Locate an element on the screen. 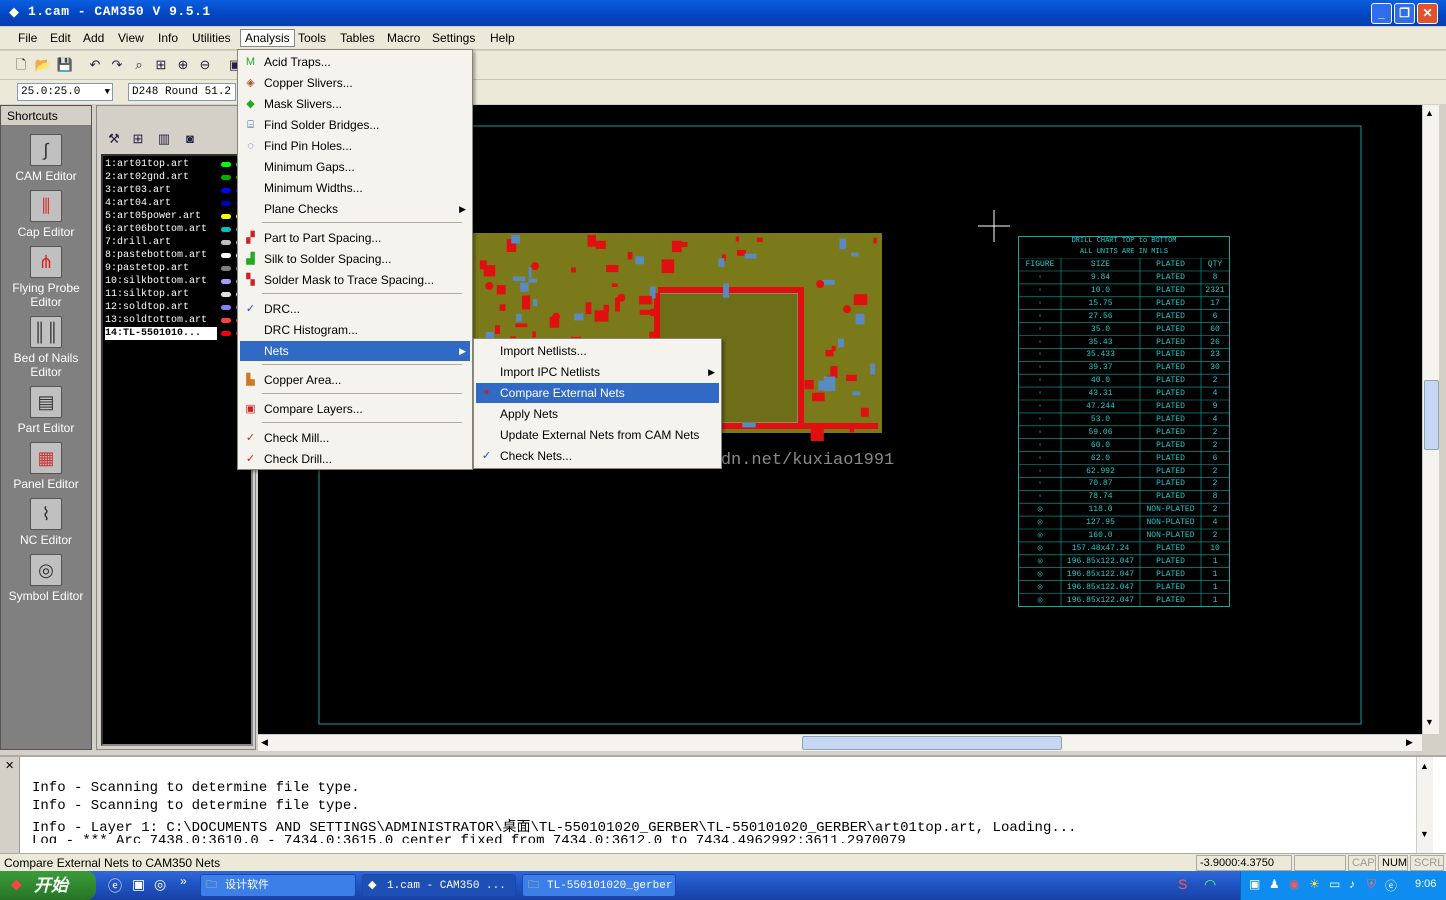  menu-settings: Settings is located at coordinates (453, 38).